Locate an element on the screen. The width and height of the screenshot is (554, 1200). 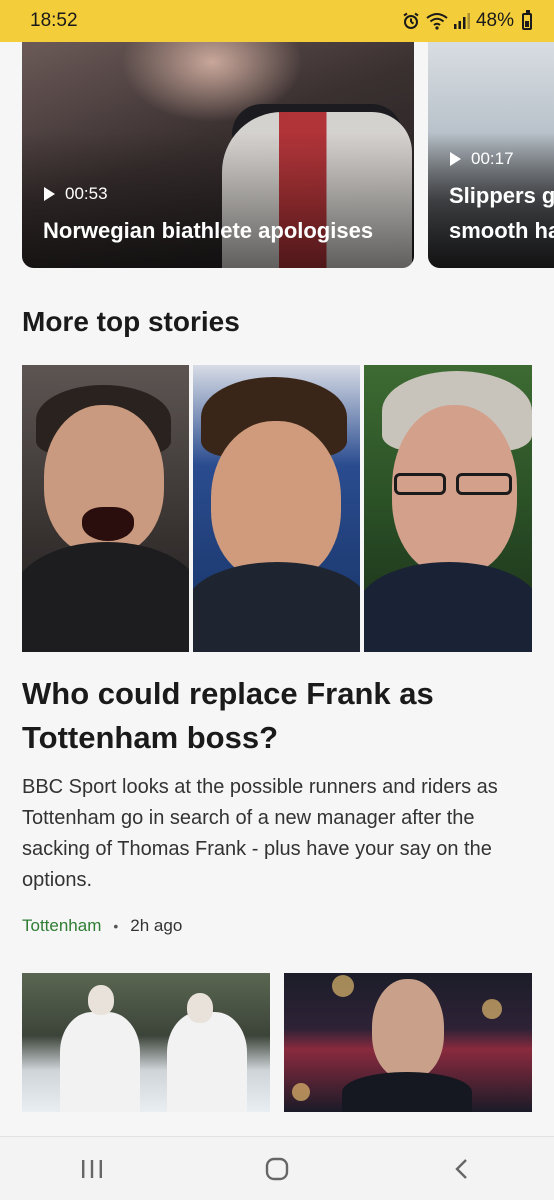
video-title-line-1: Slippers g is located at coordinates (501, 195).